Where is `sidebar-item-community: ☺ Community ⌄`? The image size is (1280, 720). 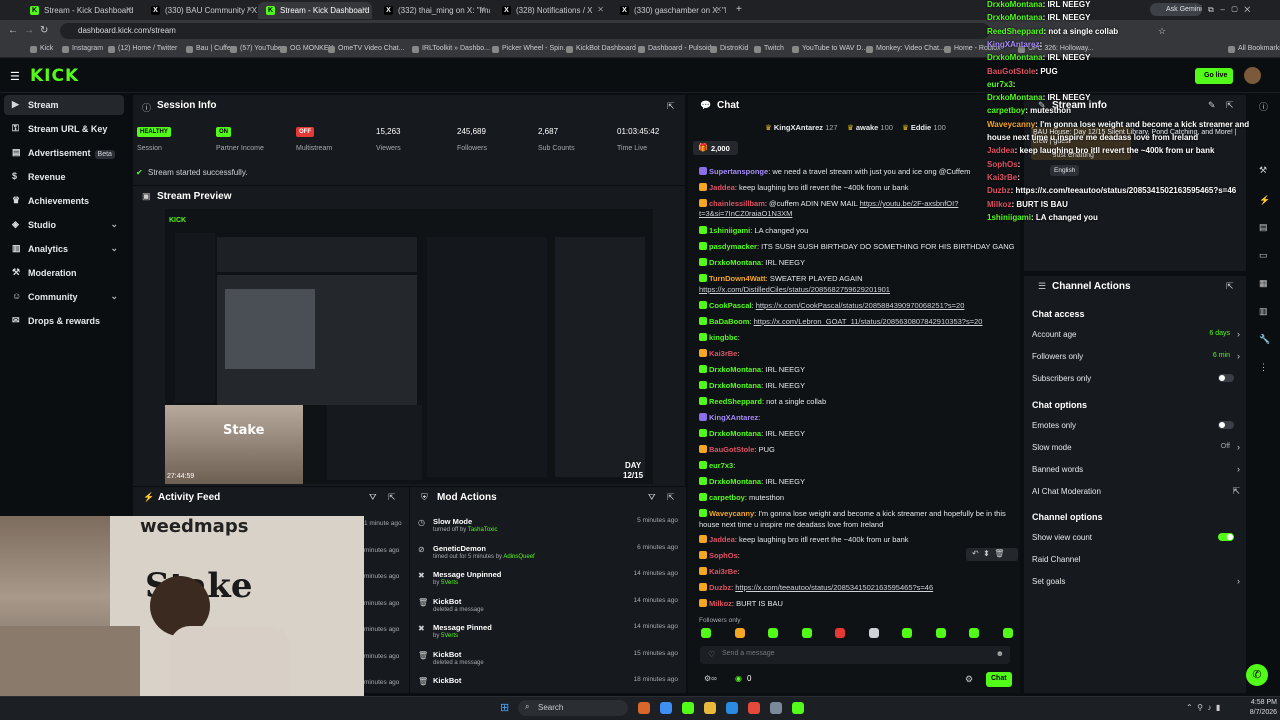
sidebar-item-community: ☺ Community ⌄ is located at coordinates (64, 297).